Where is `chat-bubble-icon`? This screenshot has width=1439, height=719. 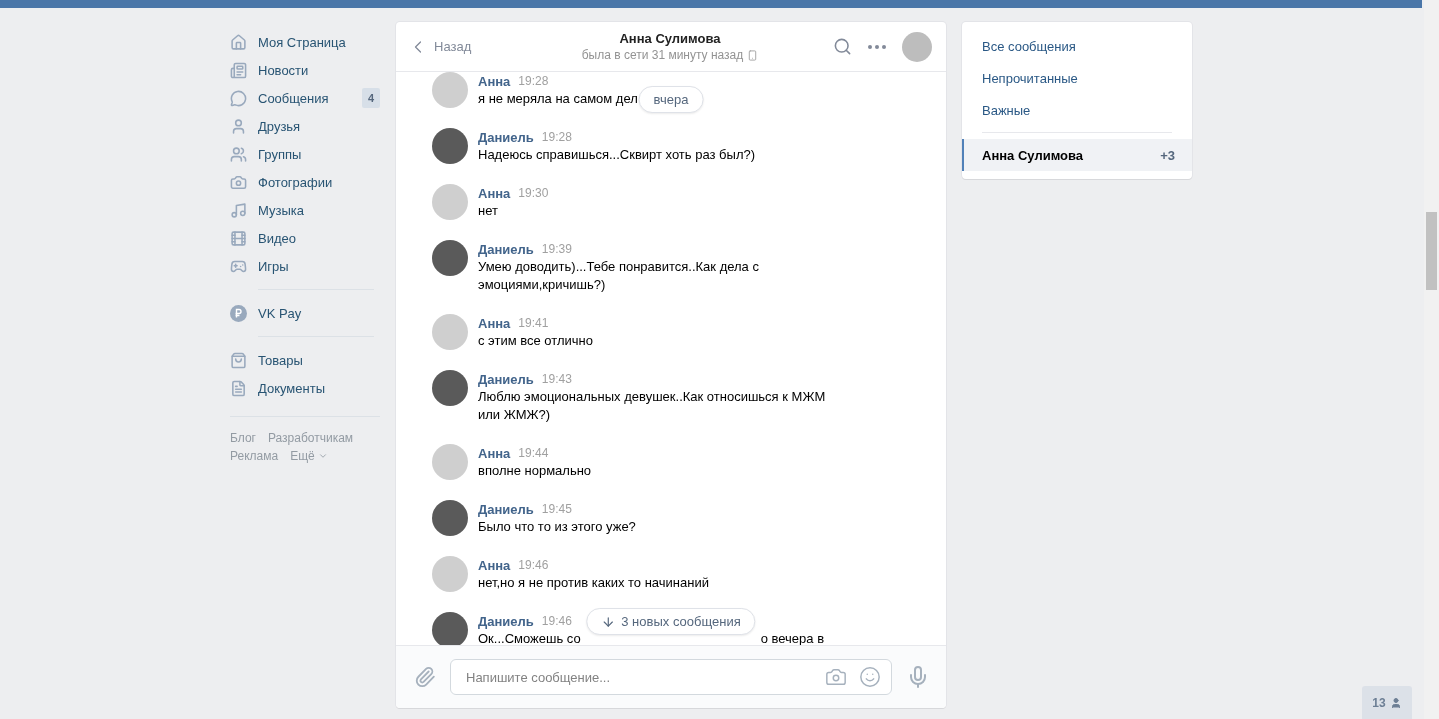 chat-bubble-icon is located at coordinates (238, 98).